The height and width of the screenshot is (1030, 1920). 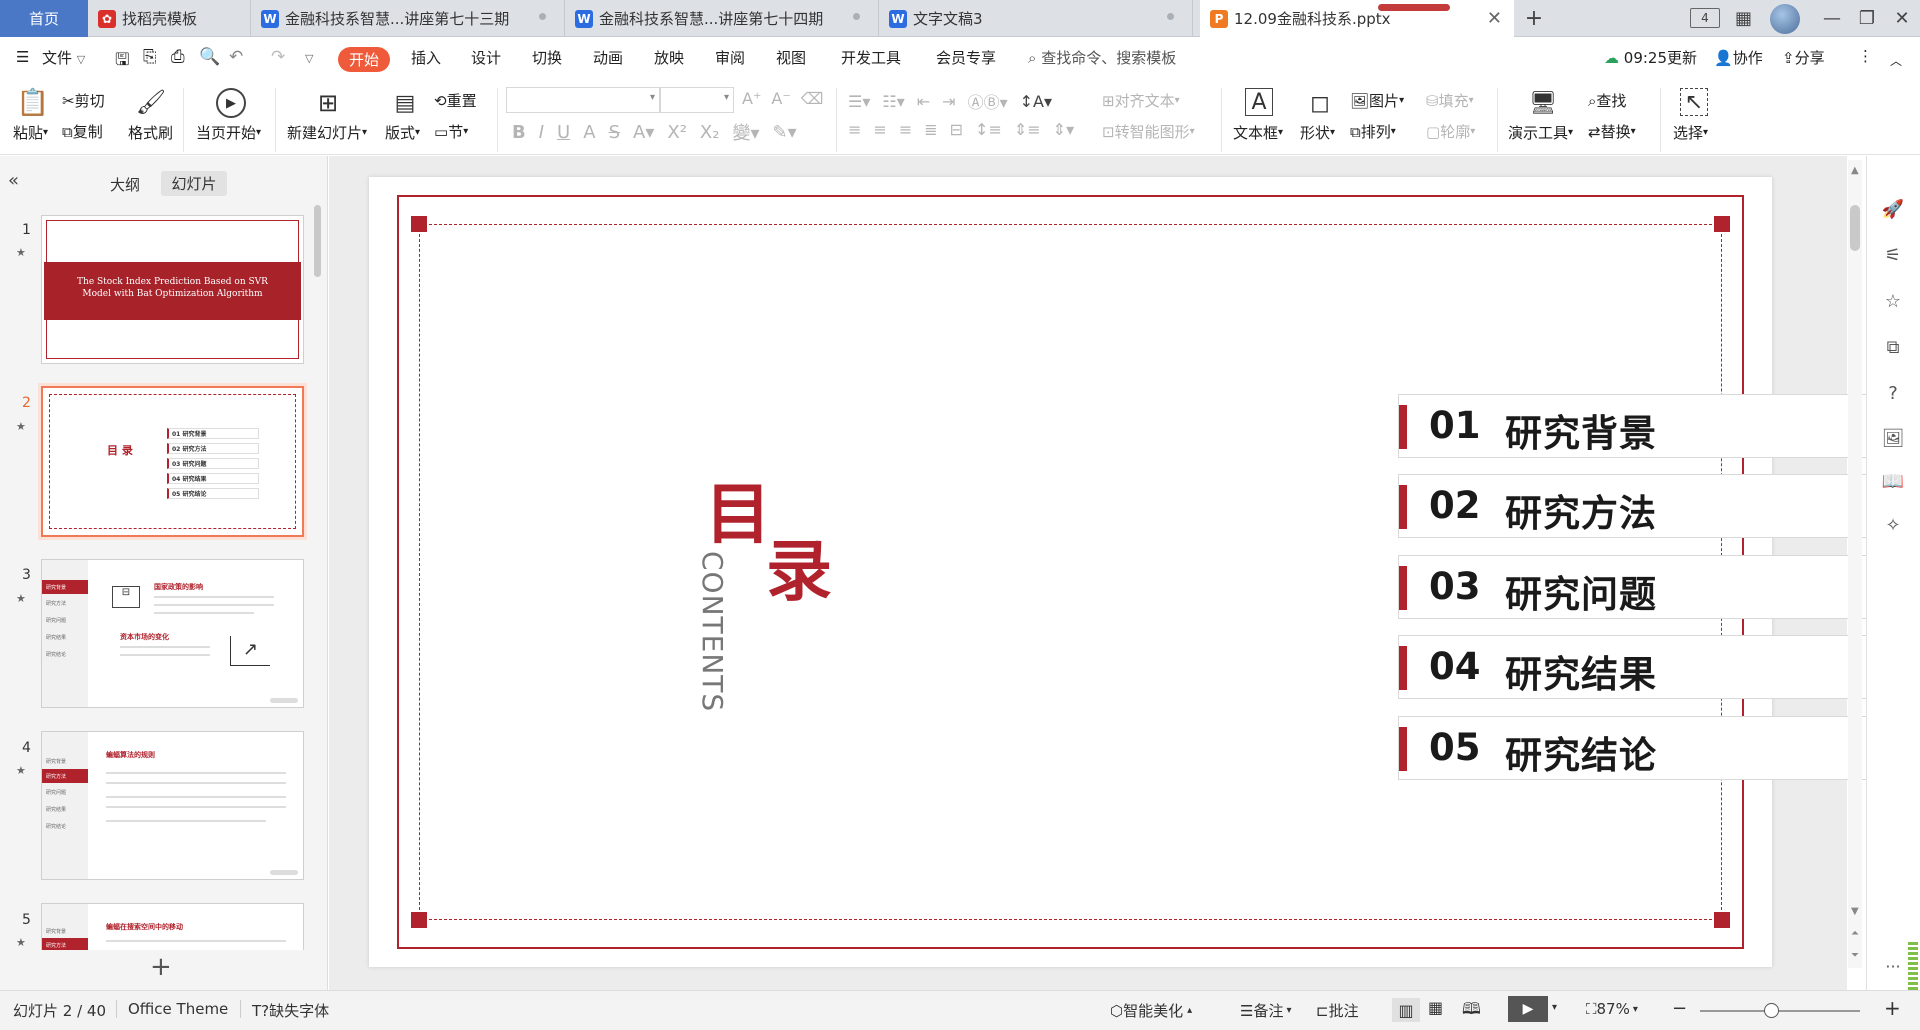 What do you see at coordinates (812, 98) in the screenshot?
I see `clear-format-icon: ⌫` at bounding box center [812, 98].